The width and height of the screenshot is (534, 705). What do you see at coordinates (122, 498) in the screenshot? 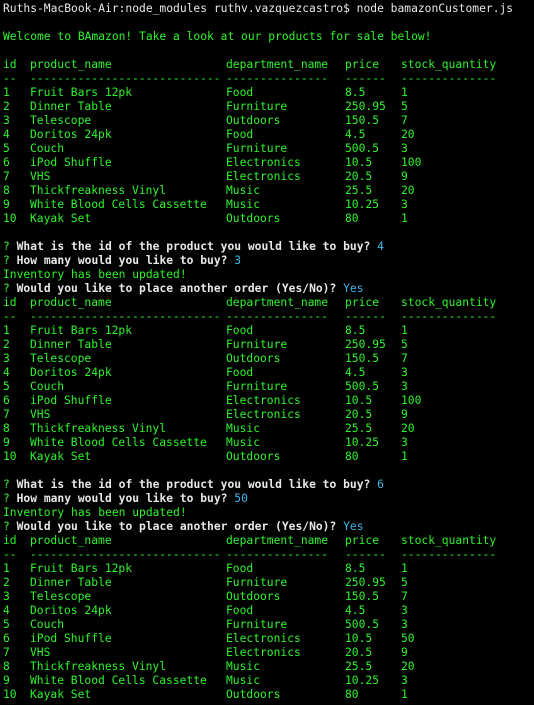
I see `prompt-question: How many would you like to buy?` at bounding box center [122, 498].